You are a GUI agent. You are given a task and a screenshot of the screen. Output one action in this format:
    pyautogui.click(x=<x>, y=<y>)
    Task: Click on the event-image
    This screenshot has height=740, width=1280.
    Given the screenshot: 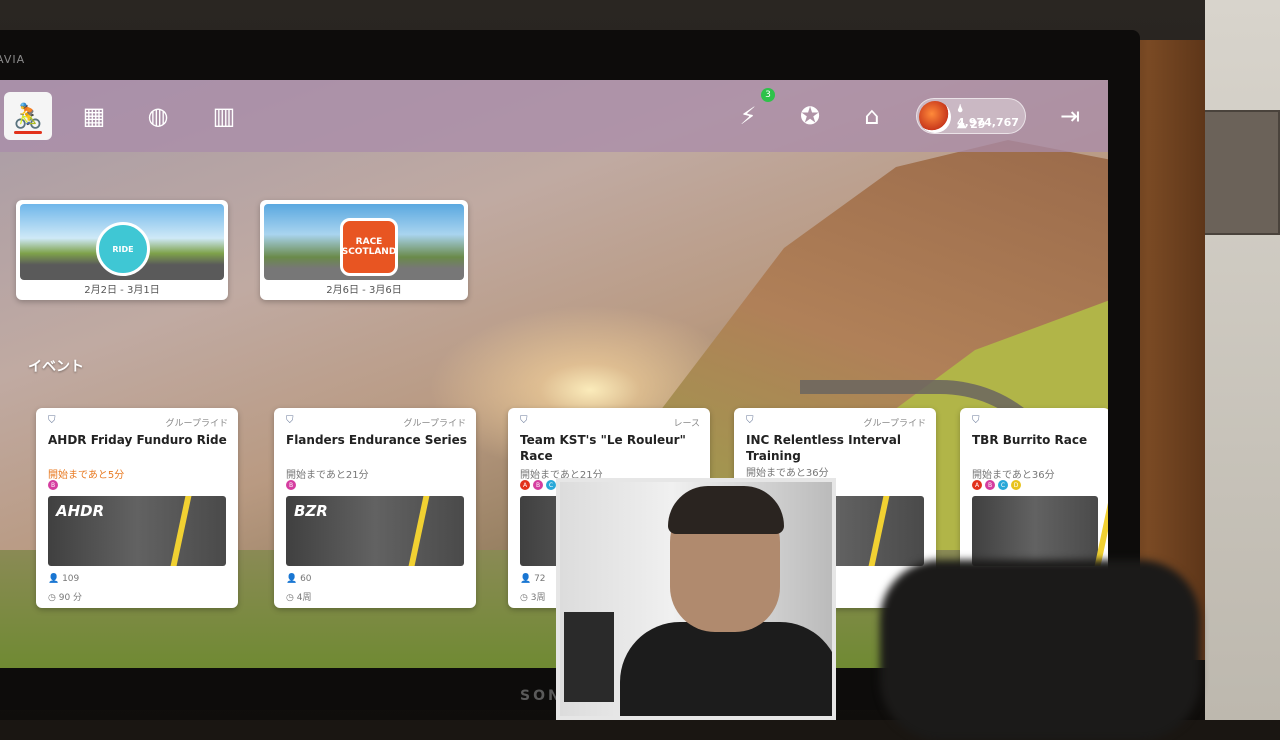 What is the action you would take?
    pyautogui.click(x=1040, y=531)
    